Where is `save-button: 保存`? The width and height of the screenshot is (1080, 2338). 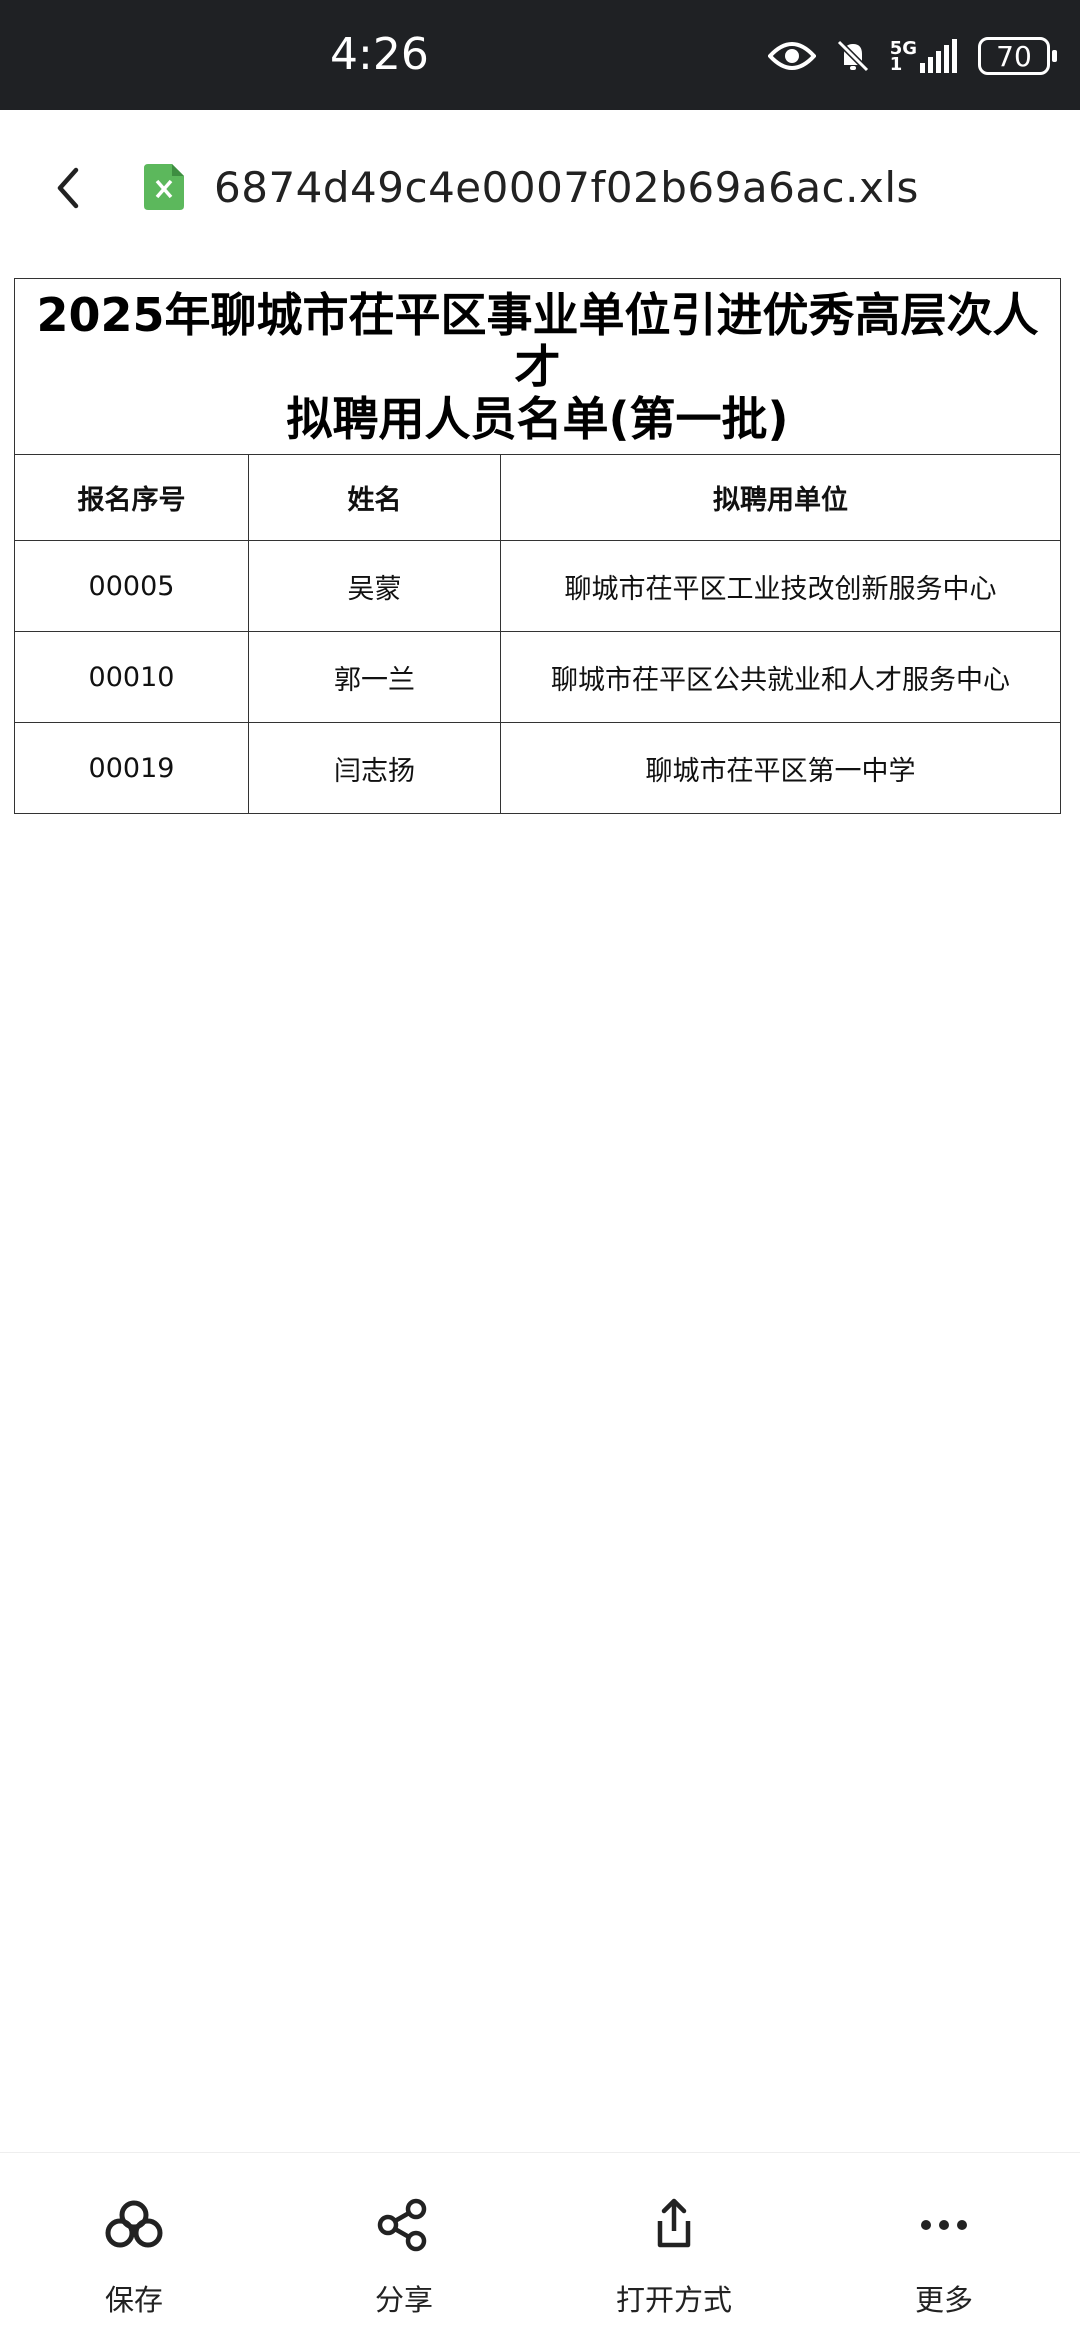 save-button: 保存 is located at coordinates (134, 2256).